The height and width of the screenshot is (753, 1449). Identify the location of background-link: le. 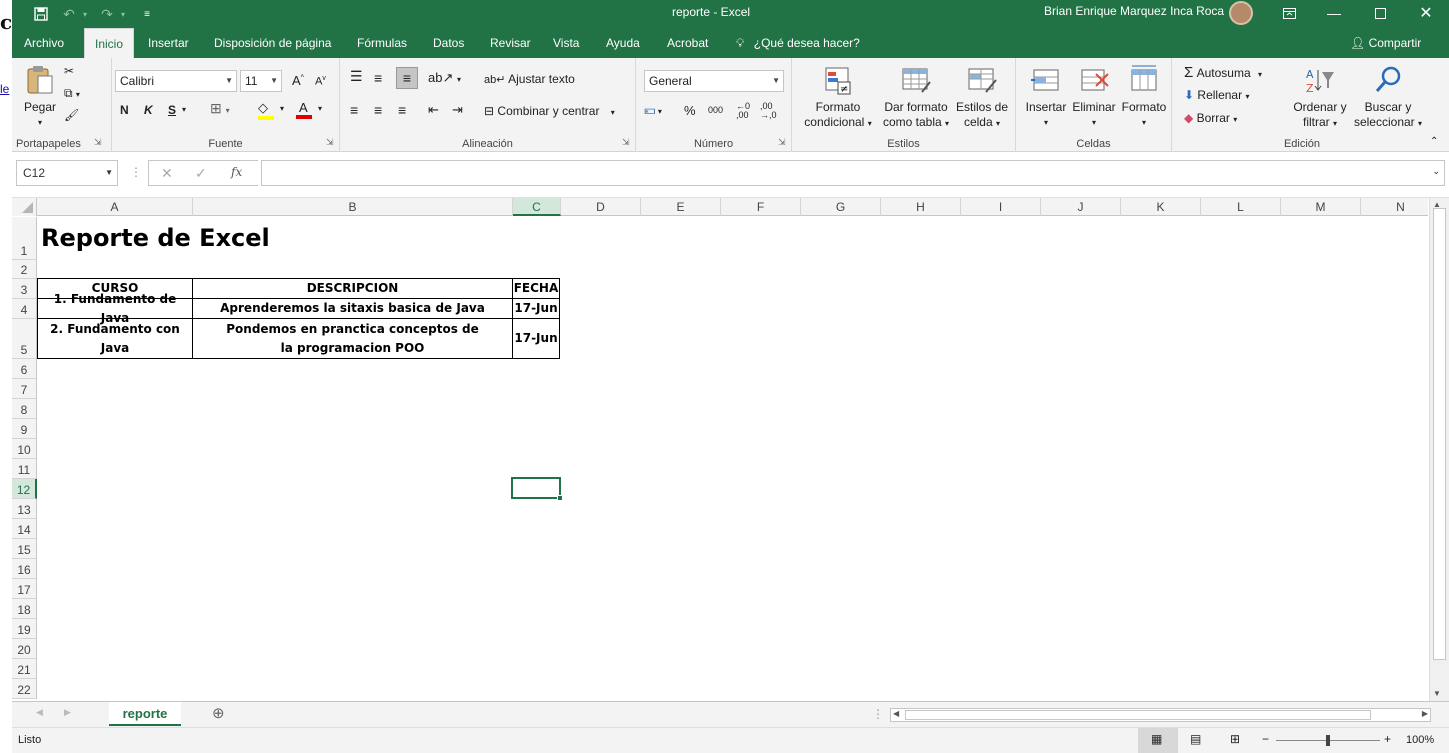
(4, 89).